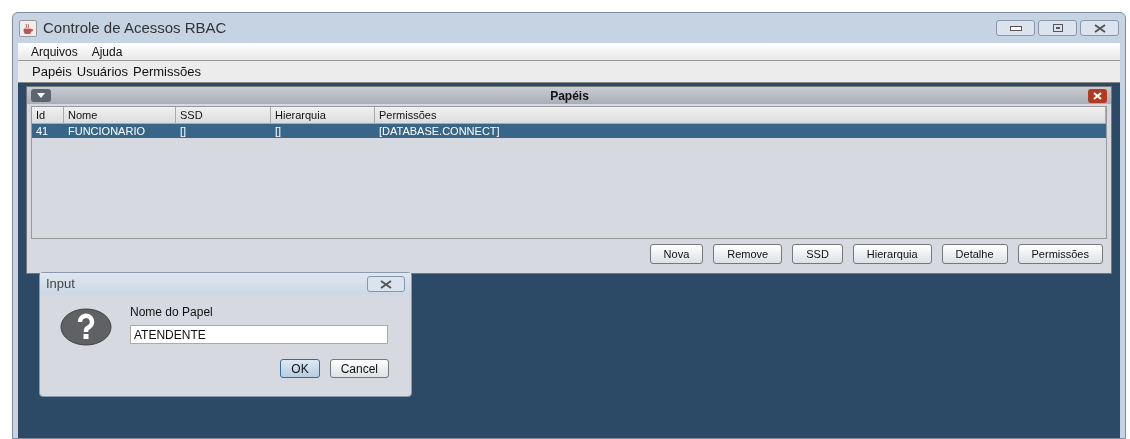 This screenshot has width=1130, height=439. What do you see at coordinates (135, 27) in the screenshot?
I see `window-title: Controle de Acessos RBAC` at bounding box center [135, 27].